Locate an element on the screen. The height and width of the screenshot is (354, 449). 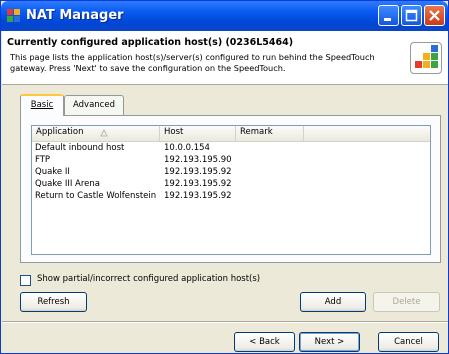
next-button: Next > is located at coordinates (329, 342).